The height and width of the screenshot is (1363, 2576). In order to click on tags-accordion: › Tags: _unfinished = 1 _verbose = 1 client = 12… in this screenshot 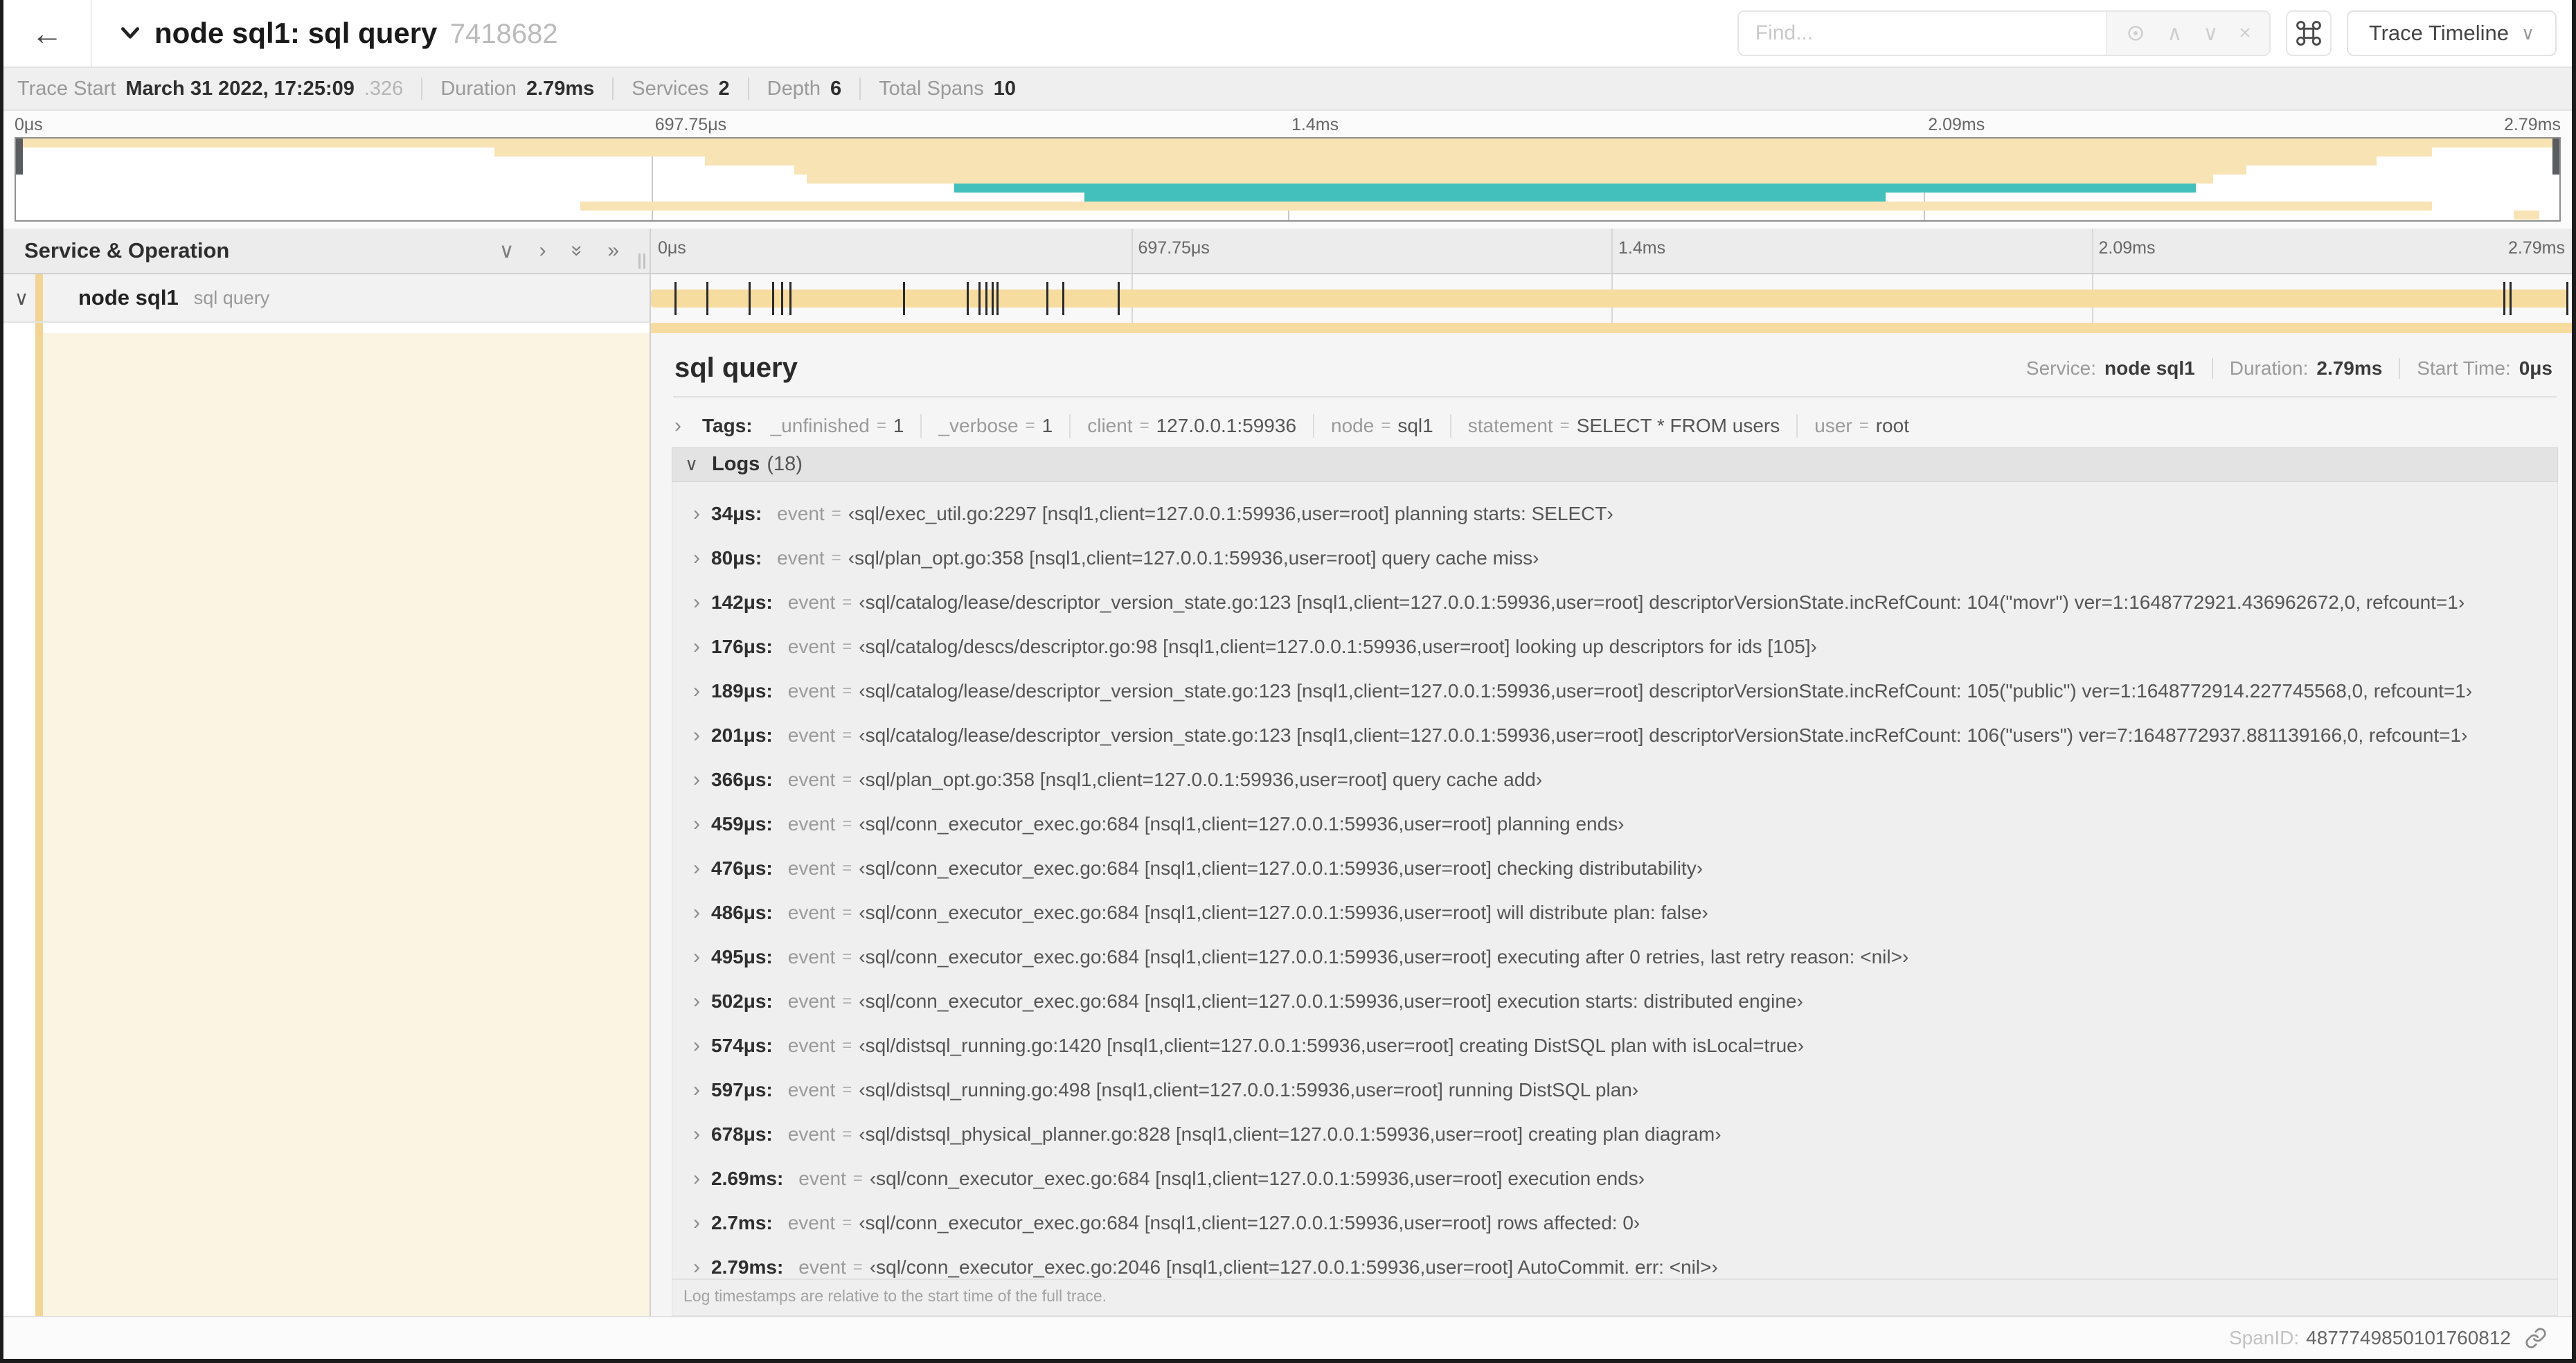, I will do `click(1615, 425)`.